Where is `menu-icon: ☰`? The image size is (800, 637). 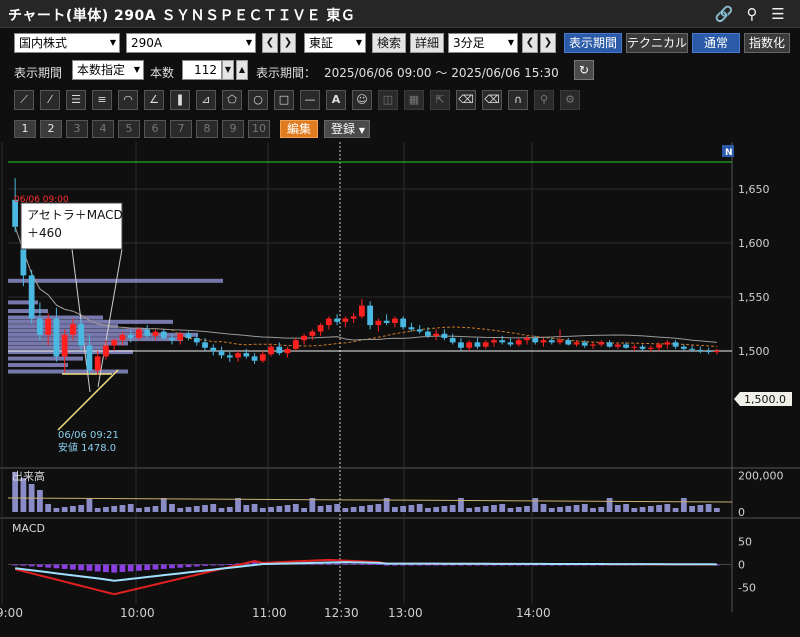
menu-icon: ☰ is located at coordinates (778, 14).